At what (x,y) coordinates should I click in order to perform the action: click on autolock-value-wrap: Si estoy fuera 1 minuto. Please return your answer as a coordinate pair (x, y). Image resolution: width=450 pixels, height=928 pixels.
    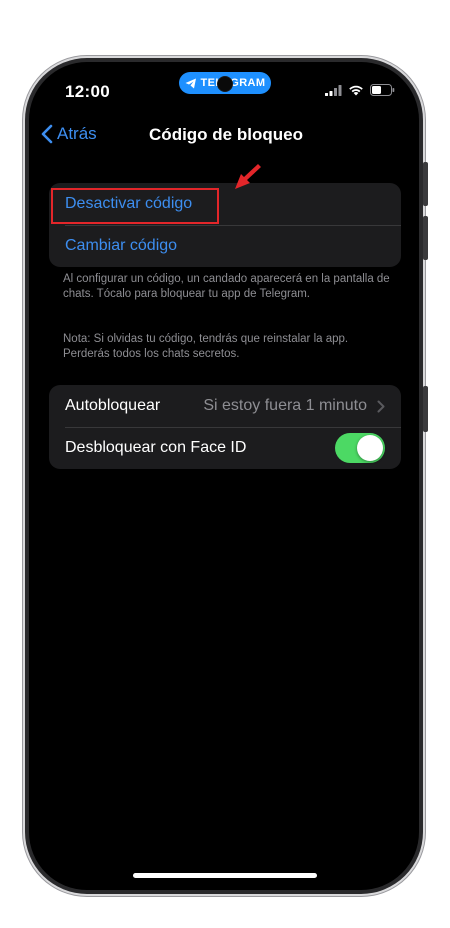
    Looking at the image, I should click on (294, 406).